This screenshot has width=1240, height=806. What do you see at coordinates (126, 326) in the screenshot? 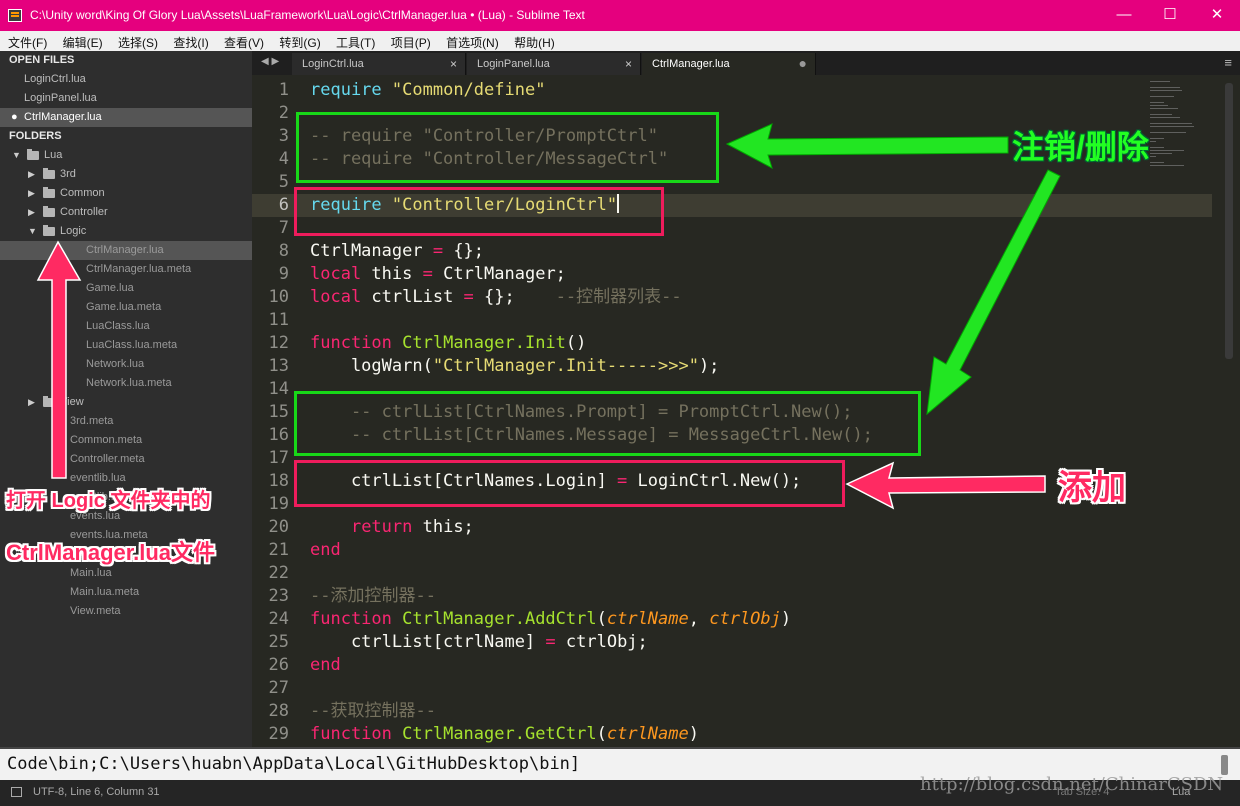
I see `file-item: LuaClass.lua` at bounding box center [126, 326].